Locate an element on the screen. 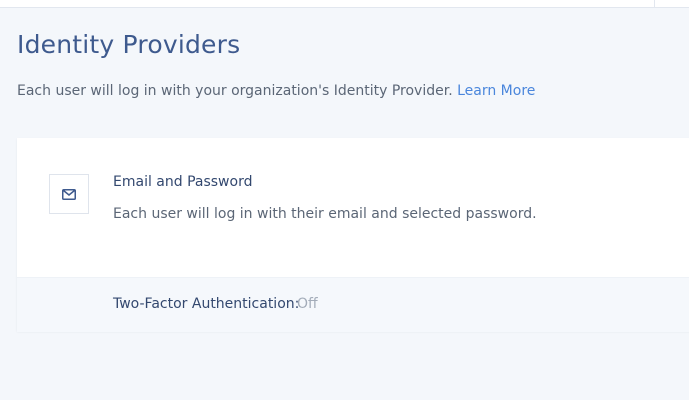 This screenshot has width=689, height=400. envelope-icon is located at coordinates (69, 194).